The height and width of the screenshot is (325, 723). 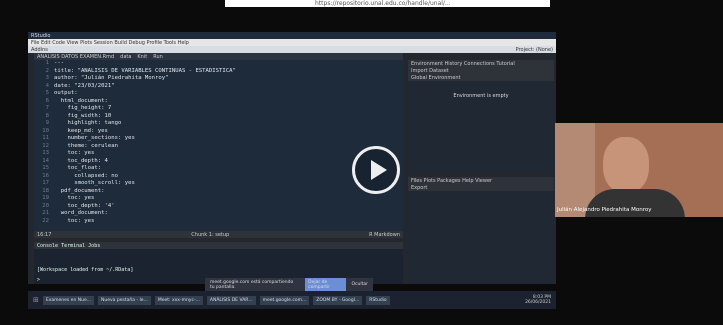 I want to click on code-line: 6 html_document:, so click(x=76, y=100).